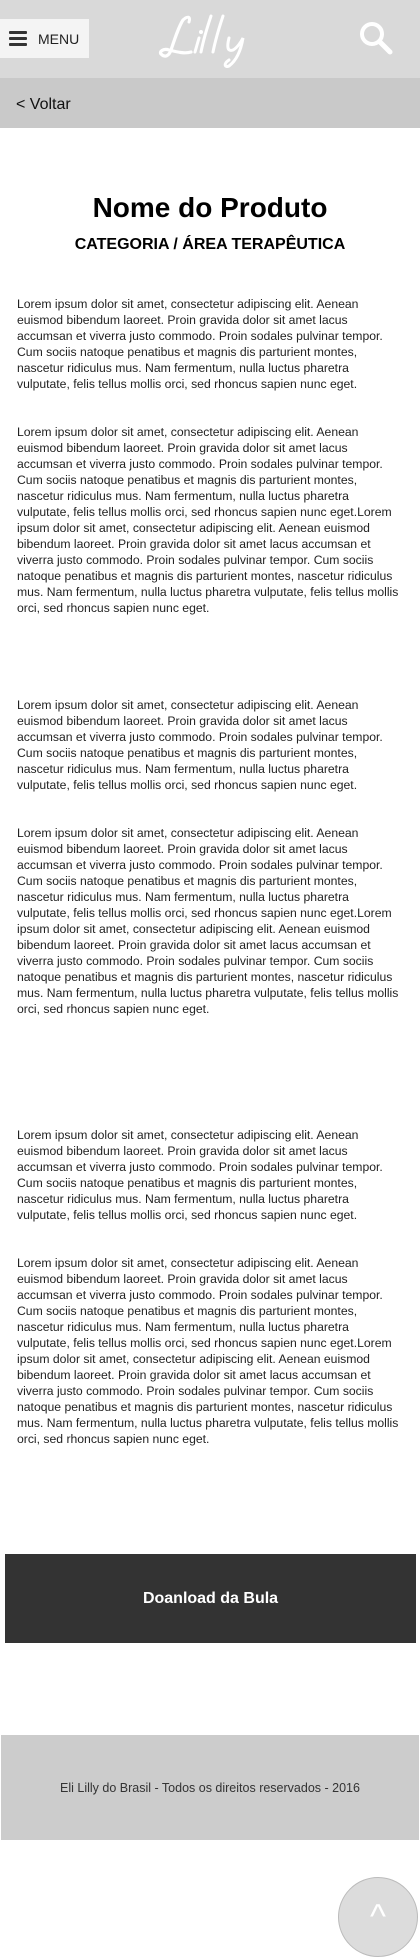 Image resolution: width=420 pixels, height=1960 pixels. Describe the element at coordinates (210, 1598) in the screenshot. I see `download-button: Doanload da Bula` at that location.